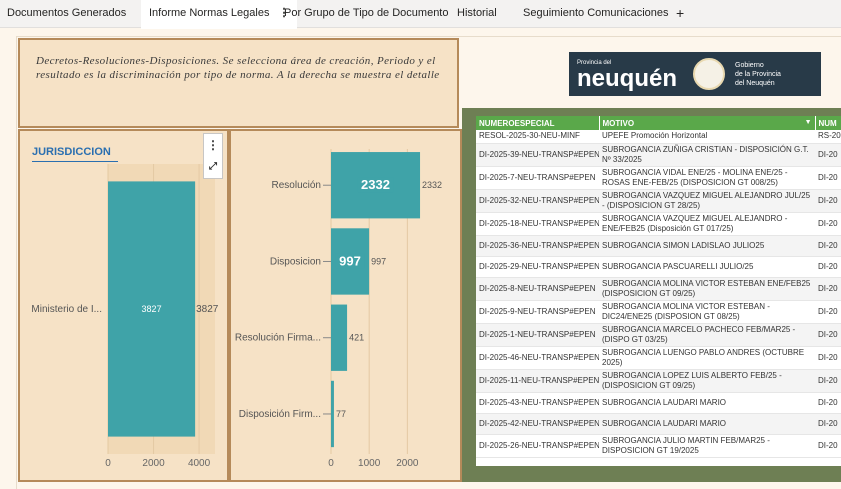 This screenshot has width=841, height=489. What do you see at coordinates (350, 260) in the screenshot?
I see `highlight-label: 997` at bounding box center [350, 260].